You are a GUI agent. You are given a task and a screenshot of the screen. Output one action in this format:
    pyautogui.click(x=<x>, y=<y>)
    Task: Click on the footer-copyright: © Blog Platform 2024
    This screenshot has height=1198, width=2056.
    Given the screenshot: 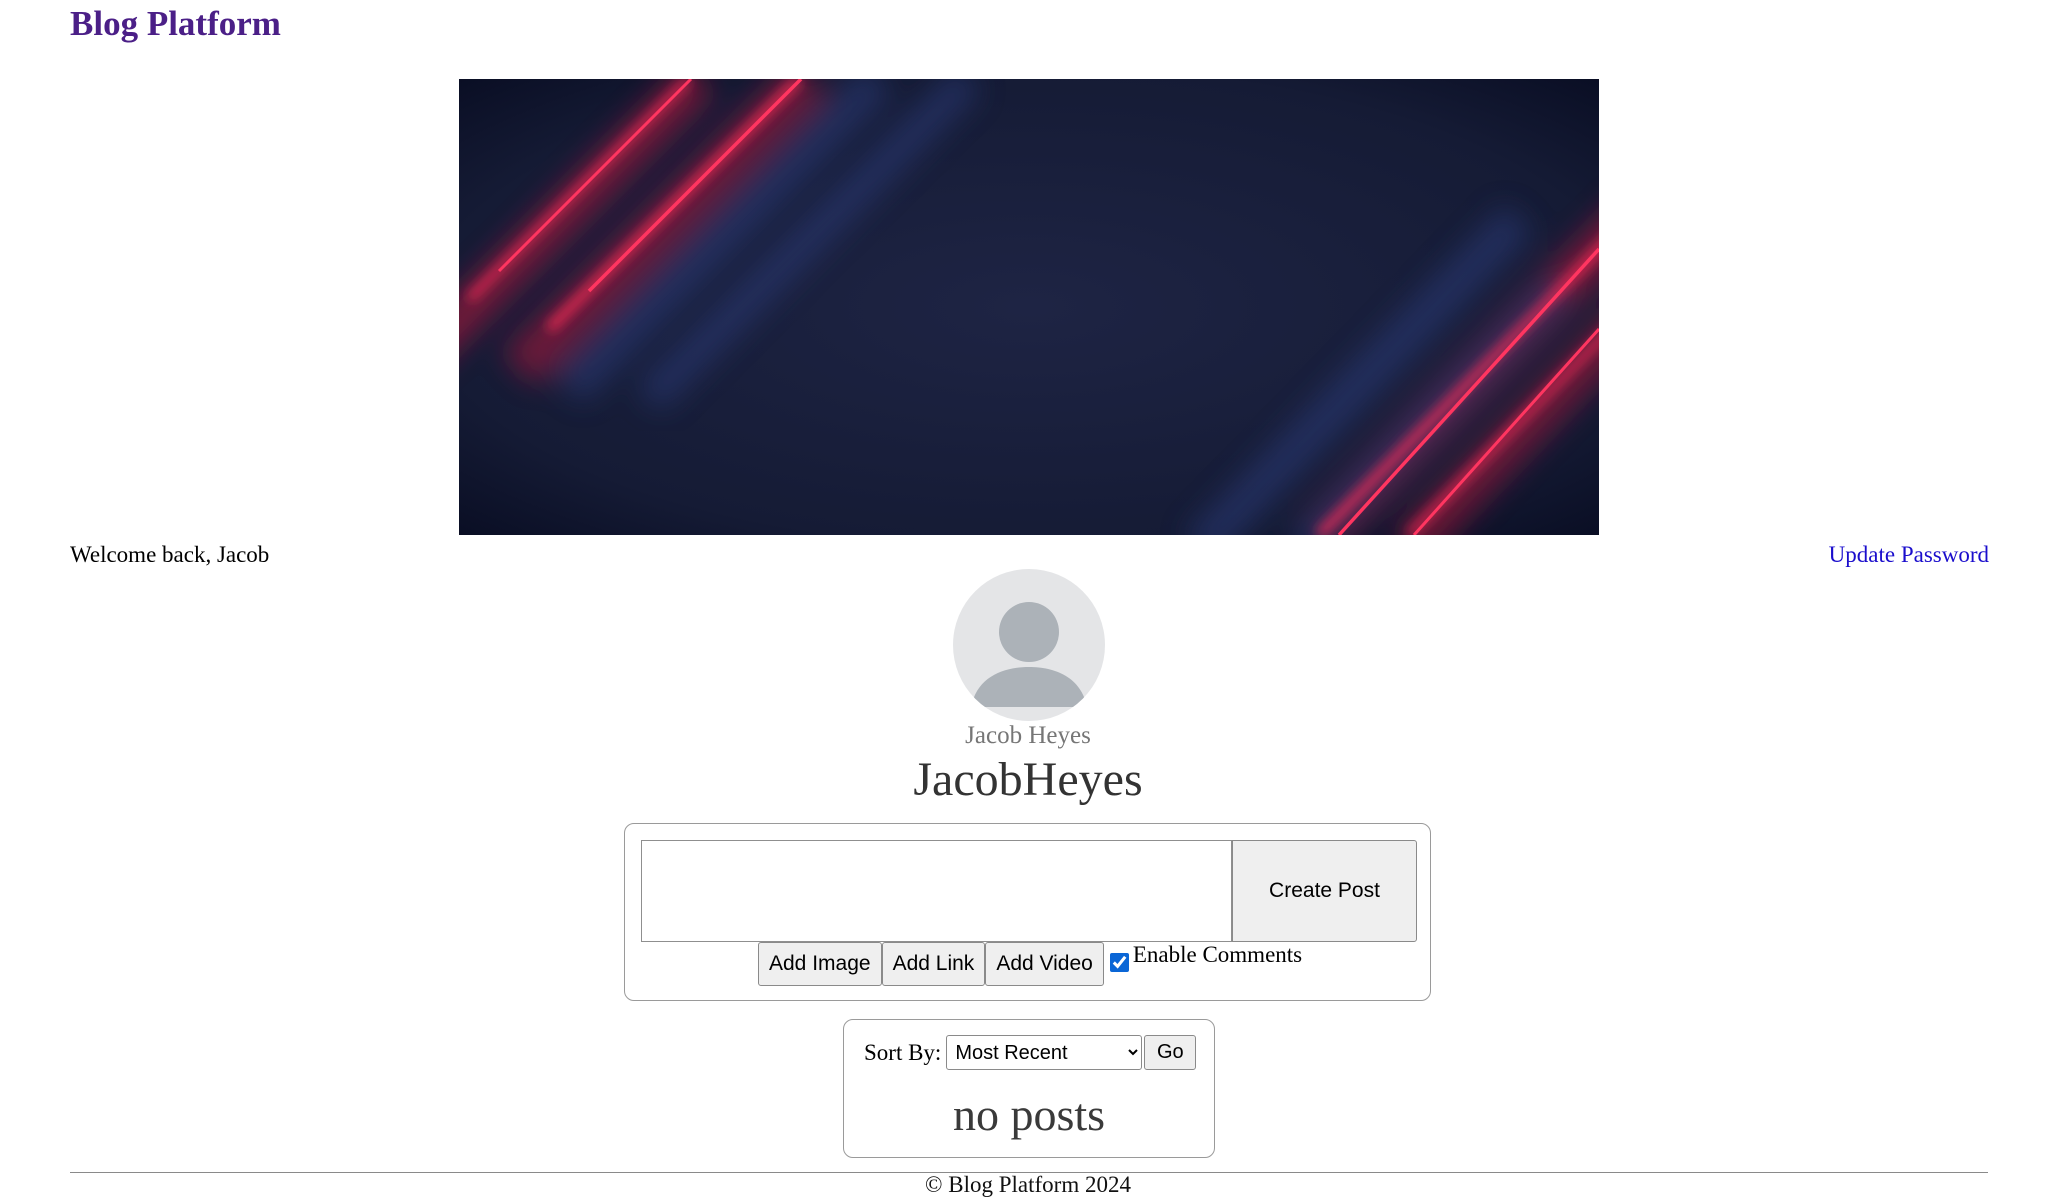 What is the action you would take?
    pyautogui.click(x=1028, y=1184)
    